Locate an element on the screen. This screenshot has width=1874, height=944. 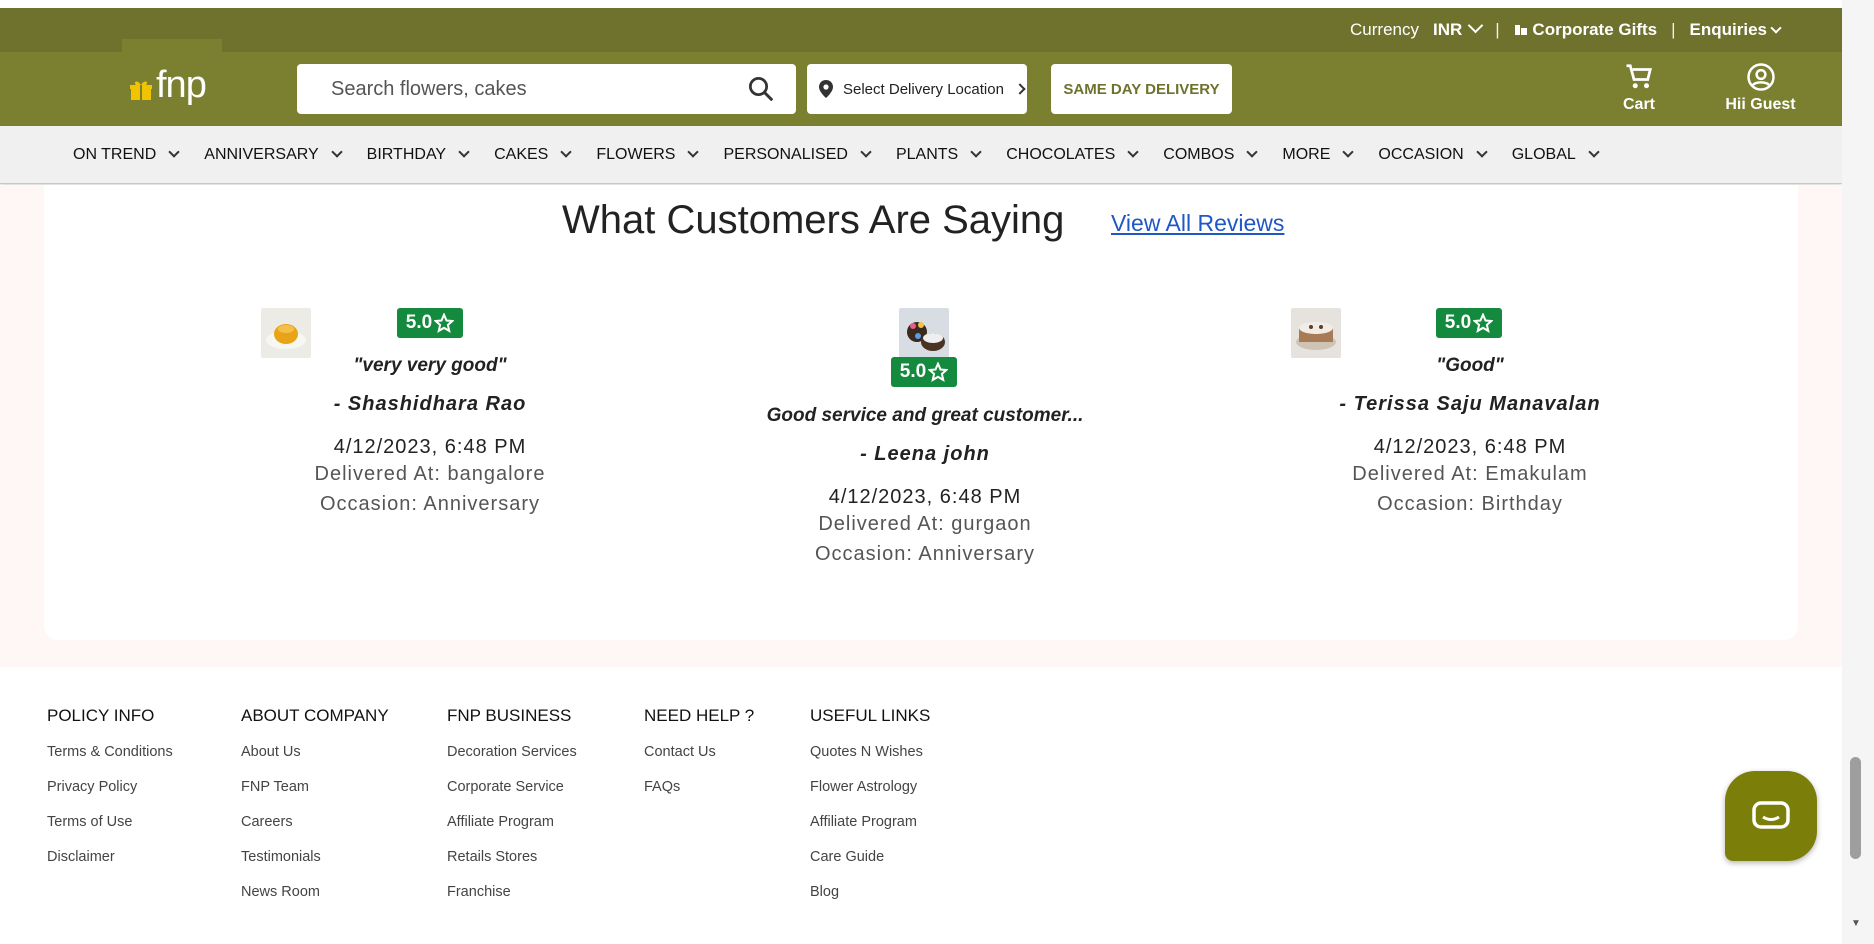
search-icon is located at coordinates (761, 89).